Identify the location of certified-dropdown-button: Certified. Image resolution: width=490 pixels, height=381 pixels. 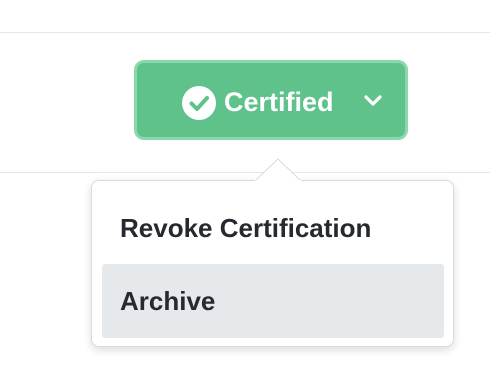
(271, 100).